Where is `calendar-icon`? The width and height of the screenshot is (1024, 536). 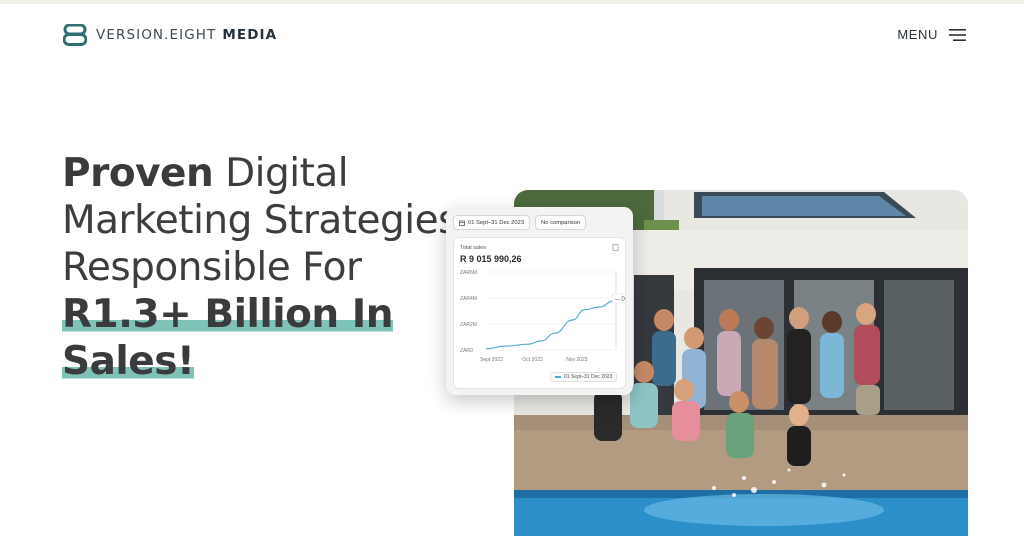
calendar-icon is located at coordinates (462, 223).